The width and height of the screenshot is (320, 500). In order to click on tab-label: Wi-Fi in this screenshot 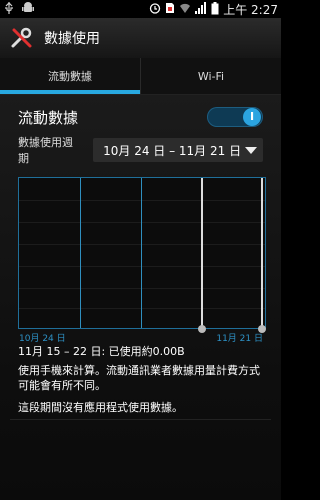, I will do `click(211, 76)`.